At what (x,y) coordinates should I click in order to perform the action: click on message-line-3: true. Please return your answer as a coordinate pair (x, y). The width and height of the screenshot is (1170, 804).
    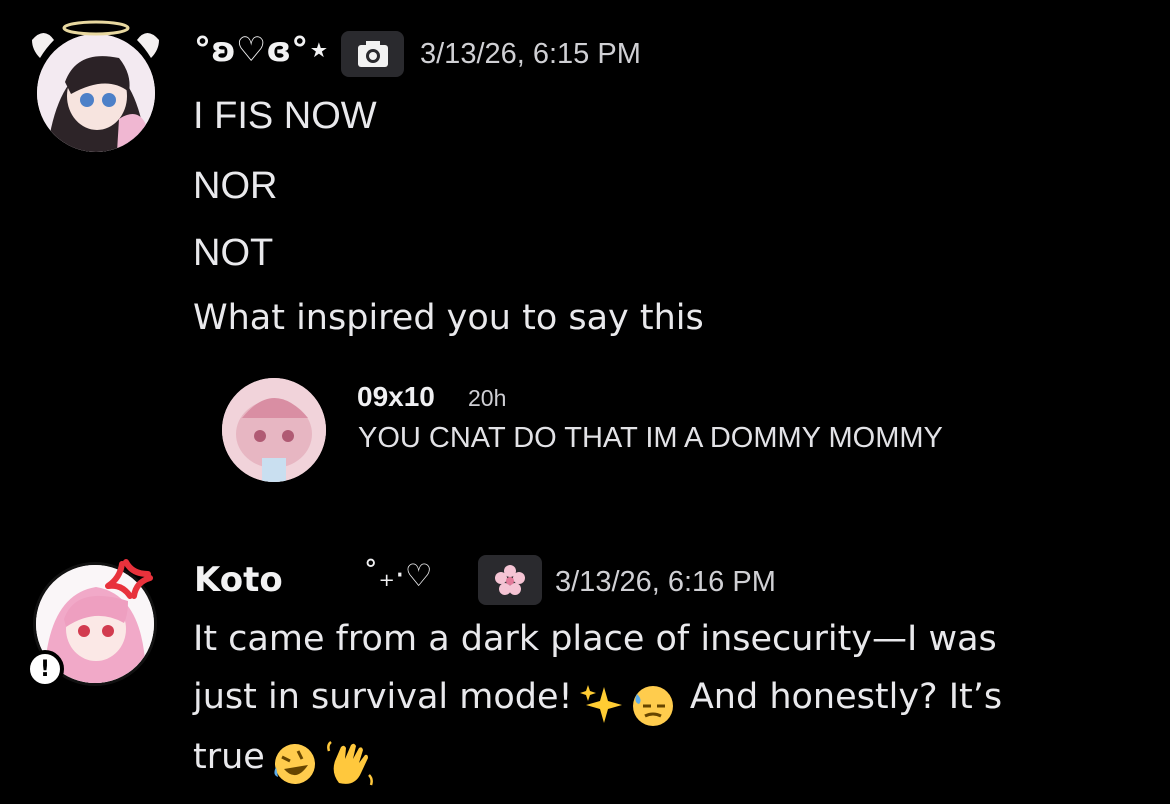
    Looking at the image, I should click on (284, 763).